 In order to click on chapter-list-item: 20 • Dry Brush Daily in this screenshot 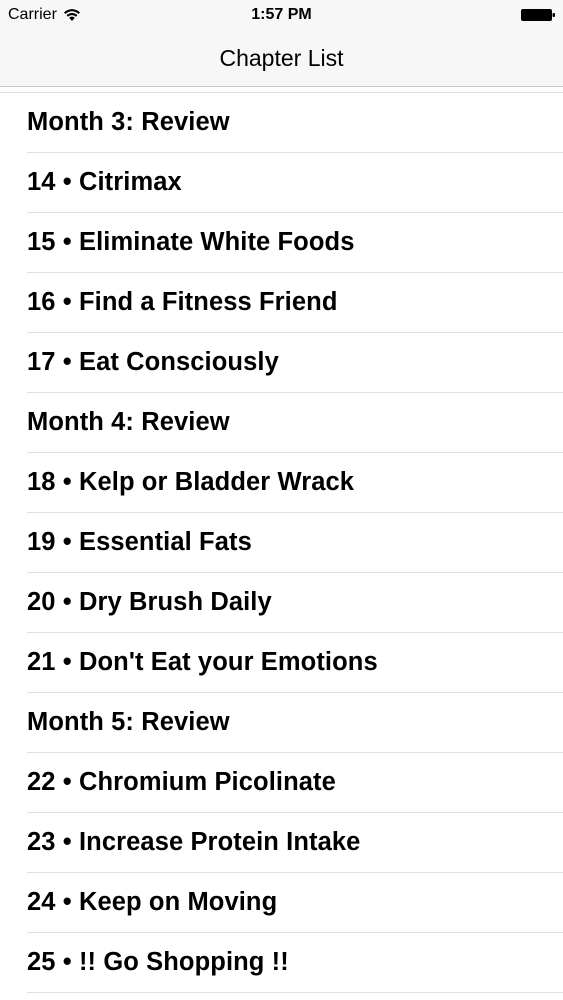, I will do `click(295, 603)`.